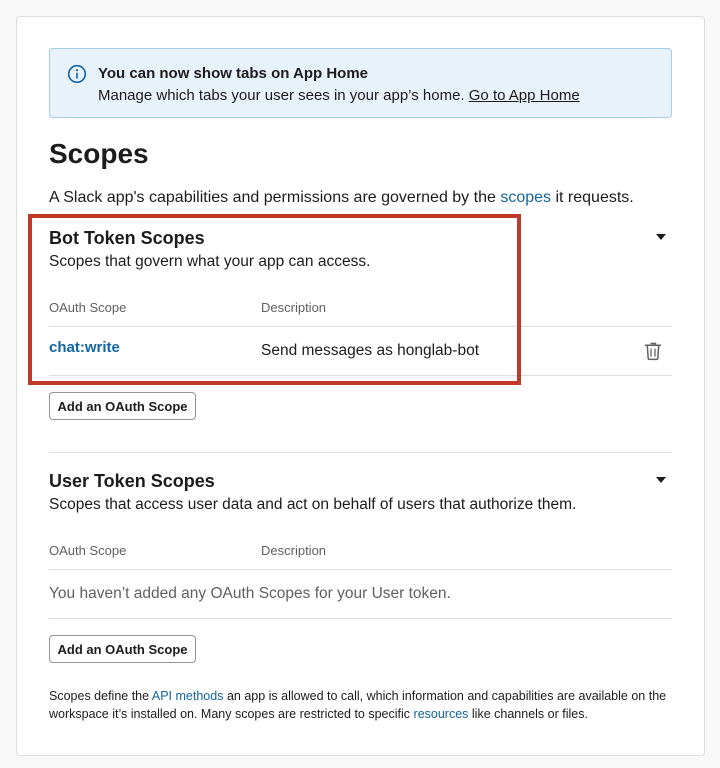 The image size is (720, 768). What do you see at coordinates (360, 452) in the screenshot?
I see `section-divider` at bounding box center [360, 452].